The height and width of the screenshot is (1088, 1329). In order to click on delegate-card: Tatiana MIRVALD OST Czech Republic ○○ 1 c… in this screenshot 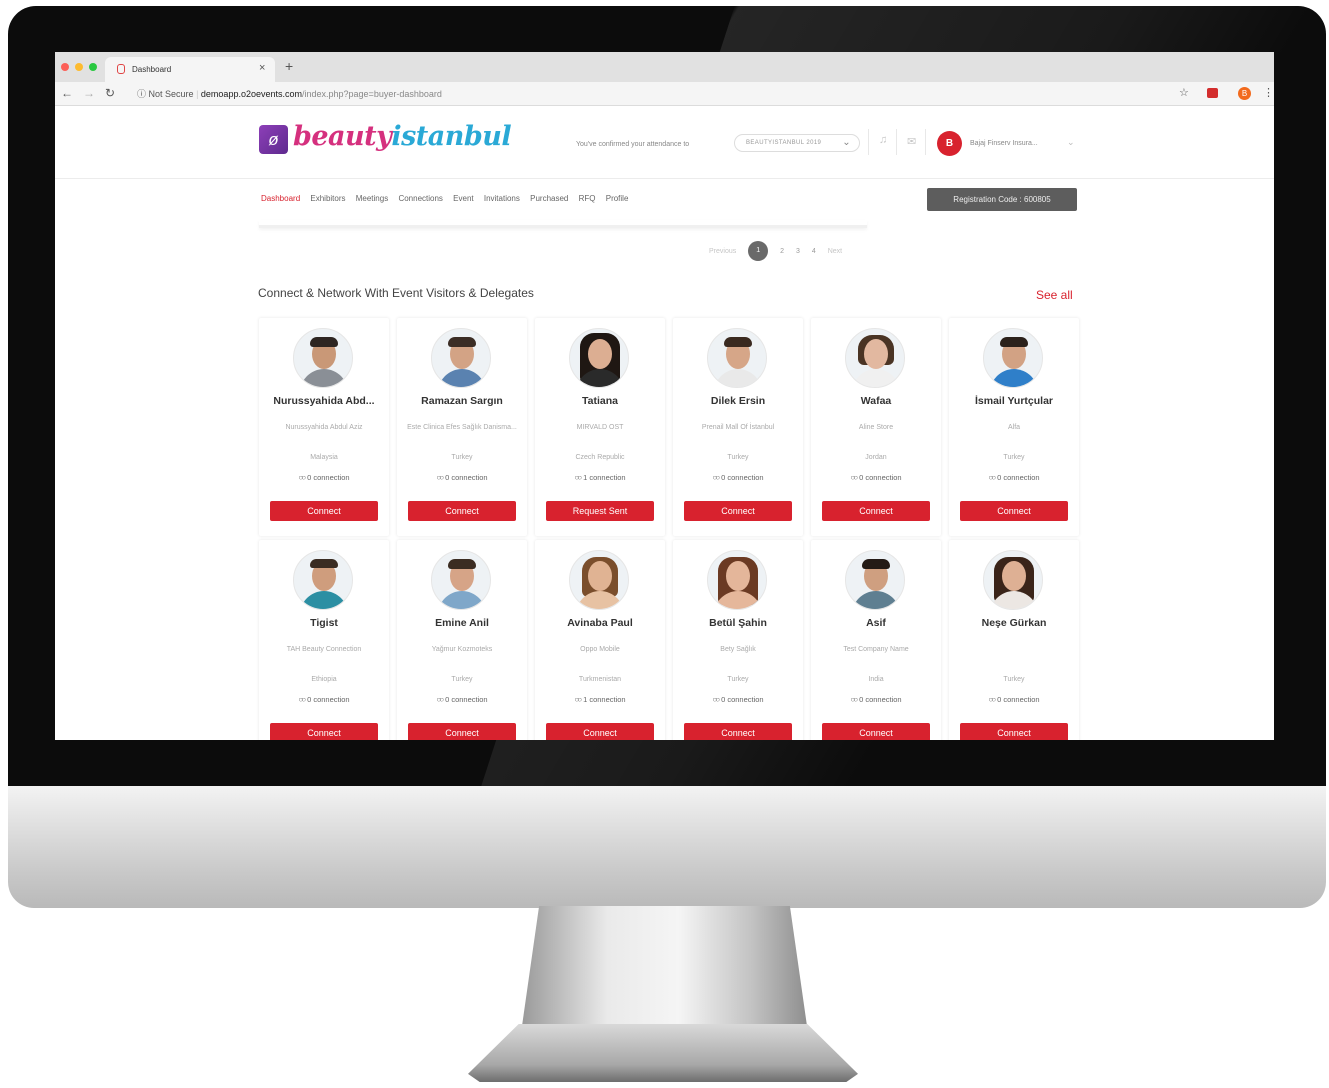, I will do `click(600, 427)`.